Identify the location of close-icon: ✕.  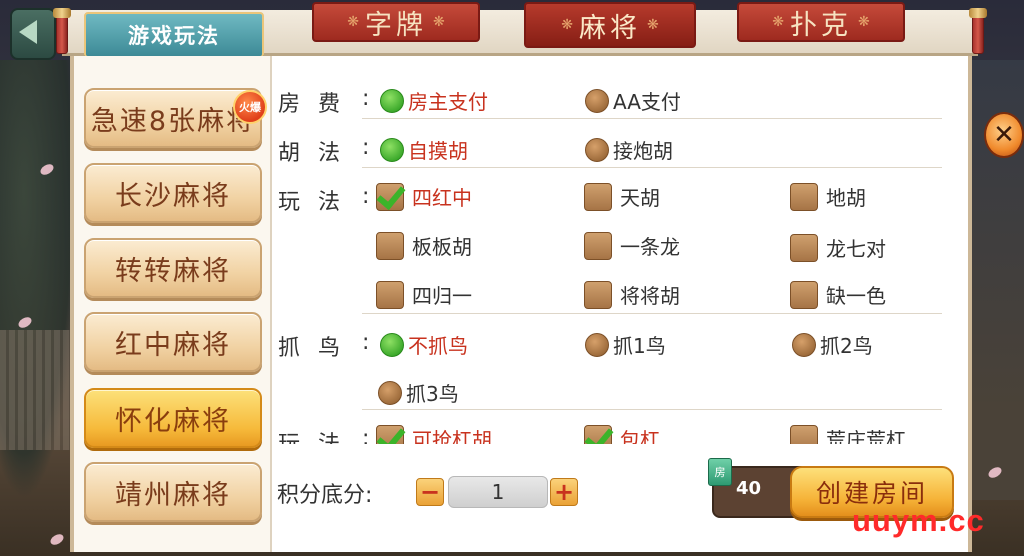
(1004, 135).